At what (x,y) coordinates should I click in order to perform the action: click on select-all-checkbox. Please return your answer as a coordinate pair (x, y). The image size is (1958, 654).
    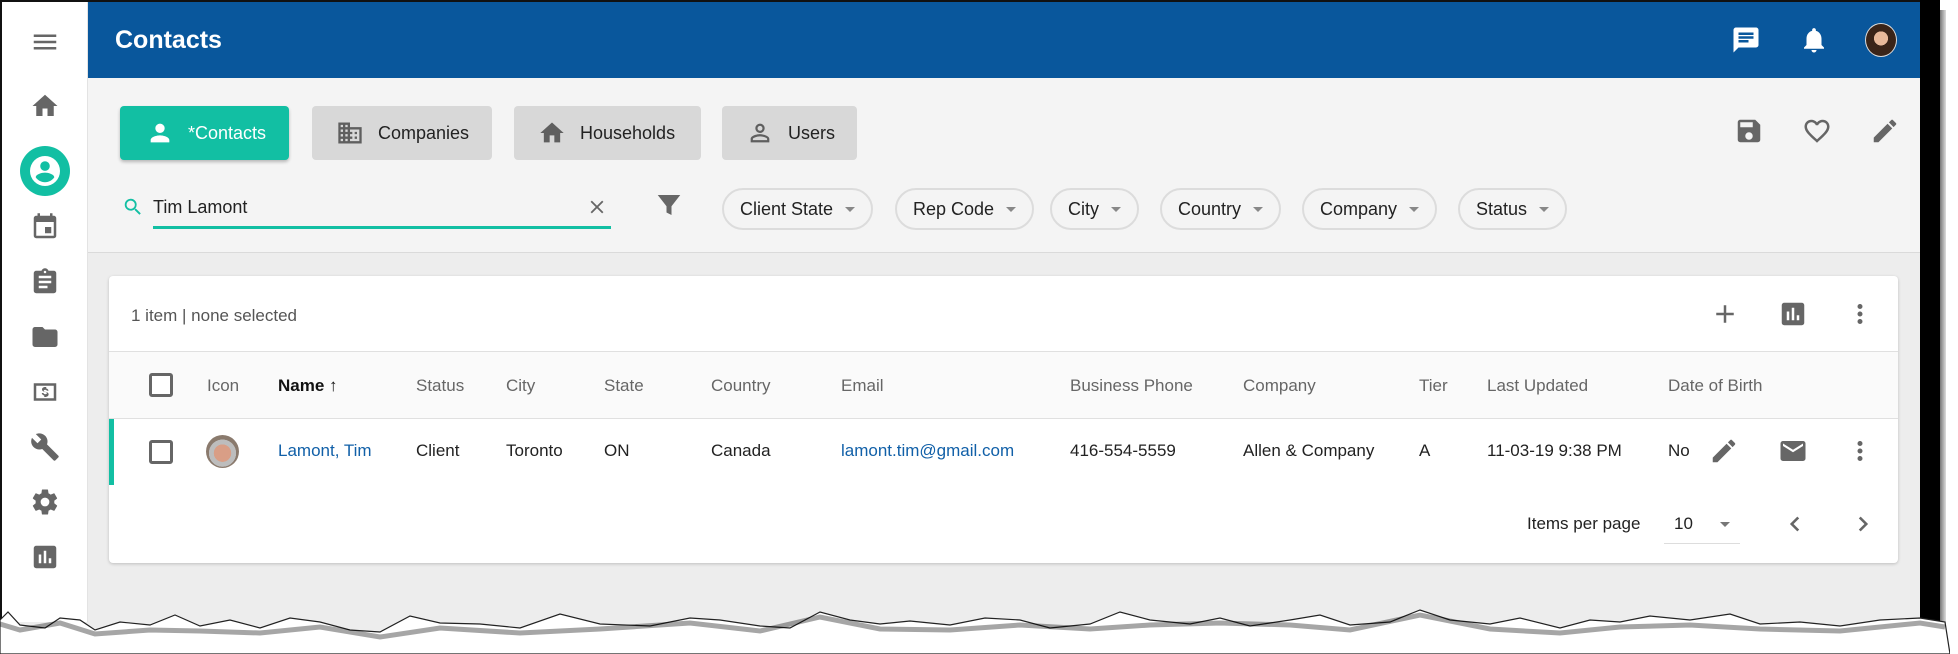
    Looking at the image, I should click on (161, 385).